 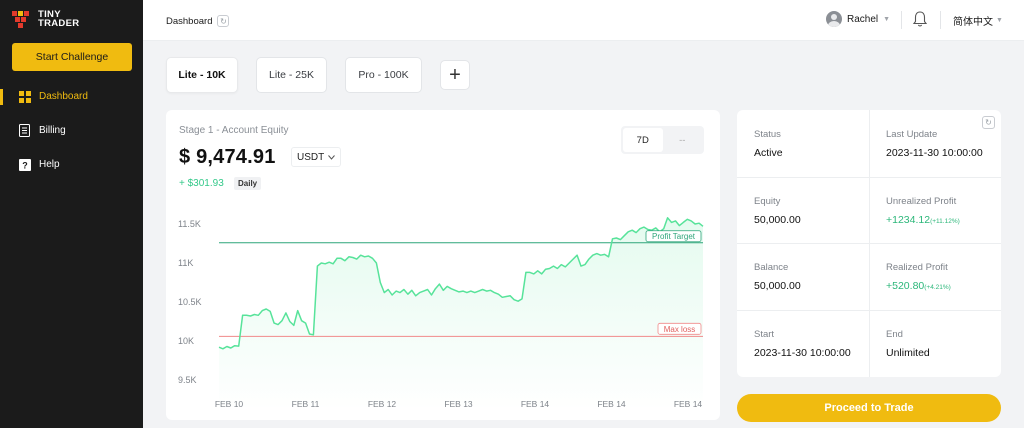 What do you see at coordinates (189, 224) in the screenshot?
I see `y-tick-label: 11.5K` at bounding box center [189, 224].